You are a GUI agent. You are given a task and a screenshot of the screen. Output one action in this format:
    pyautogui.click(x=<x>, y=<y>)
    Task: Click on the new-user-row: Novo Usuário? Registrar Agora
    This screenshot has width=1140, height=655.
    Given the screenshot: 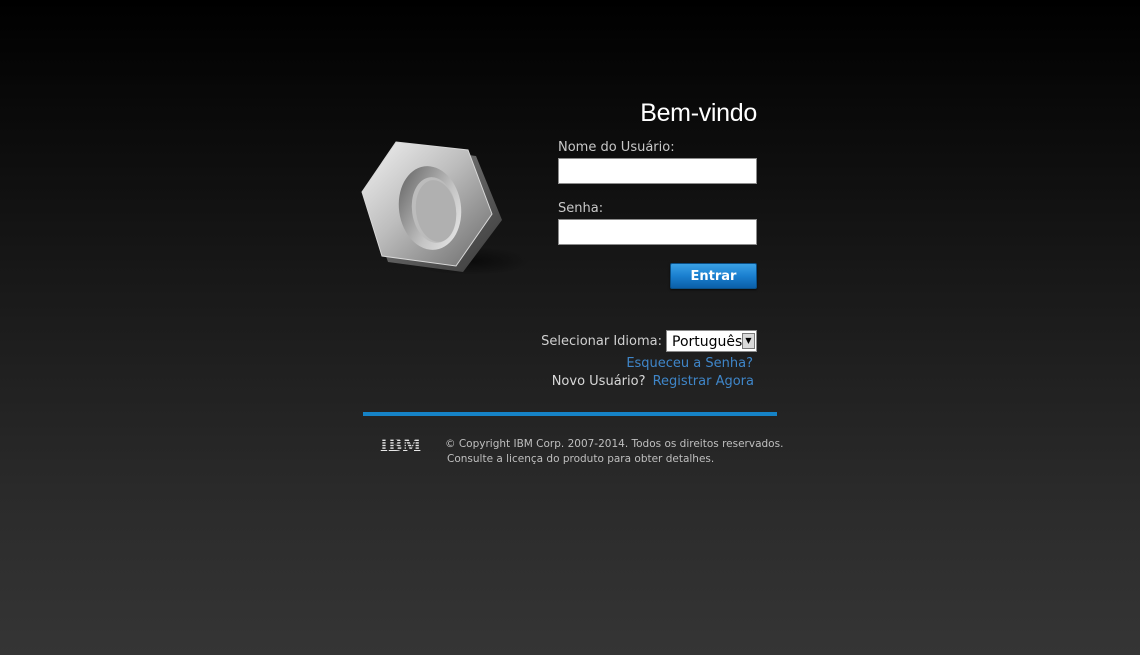 What is the action you would take?
    pyautogui.click(x=653, y=381)
    